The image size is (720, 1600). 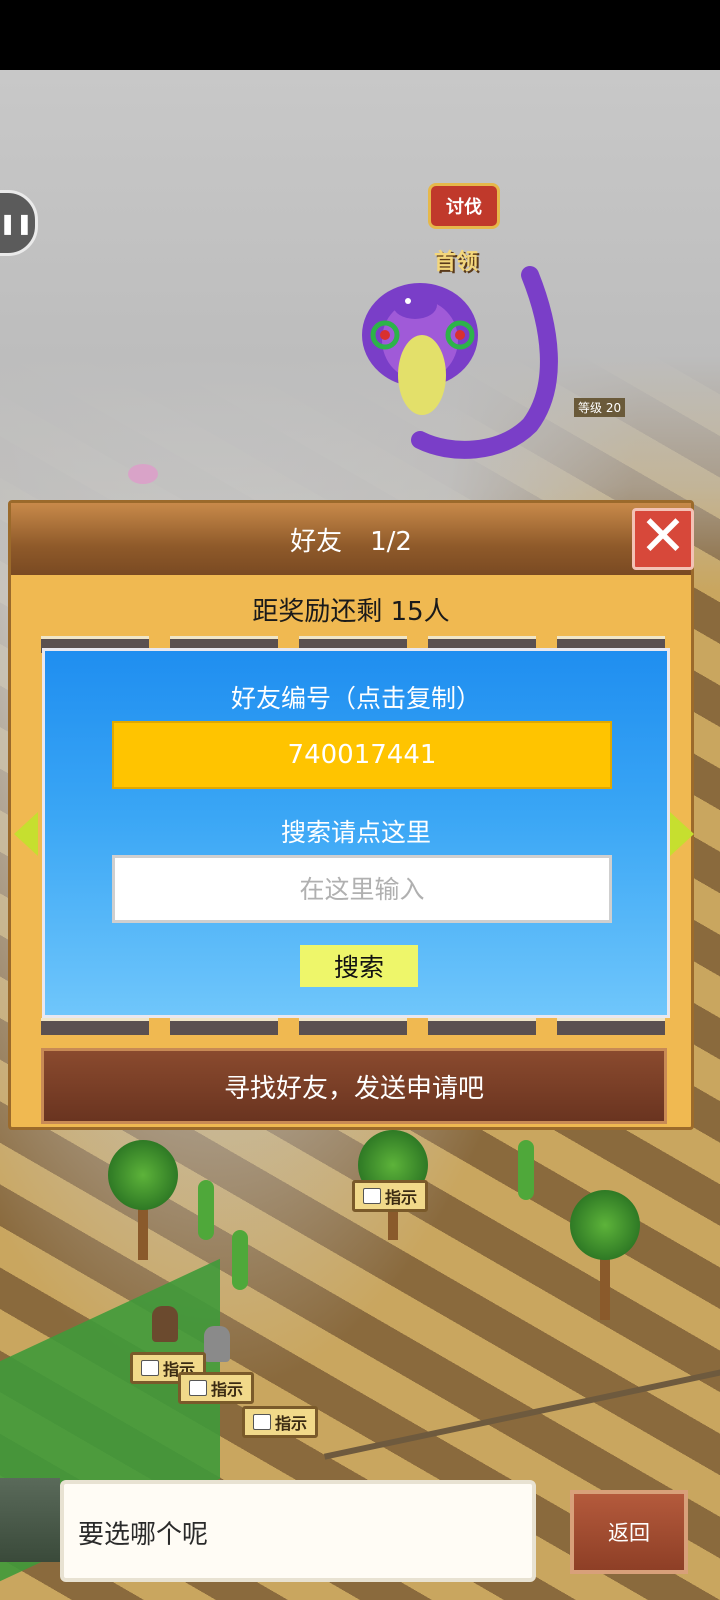 What do you see at coordinates (521, 1413) in the screenshot?
I see `fence` at bounding box center [521, 1413].